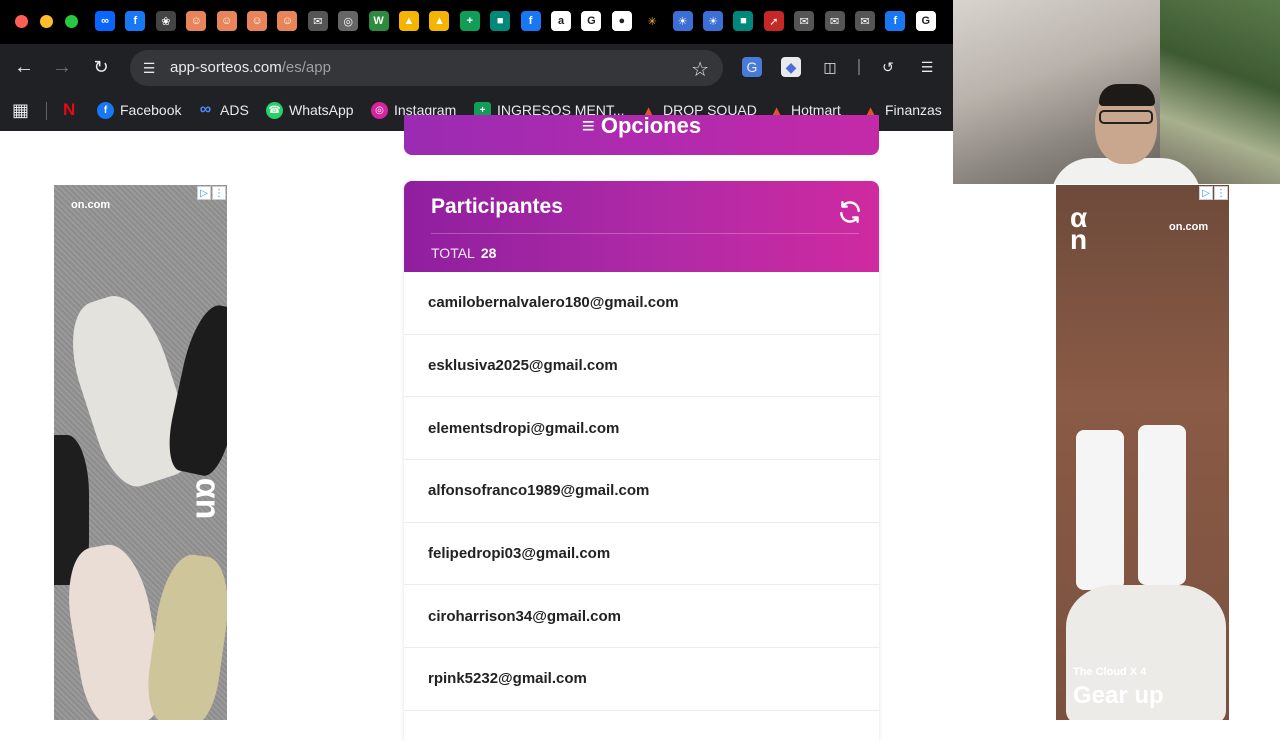 This screenshot has width=1280, height=741. I want to click on participant-row: camilobernalvalero180@gmail.com, so click(641, 303).